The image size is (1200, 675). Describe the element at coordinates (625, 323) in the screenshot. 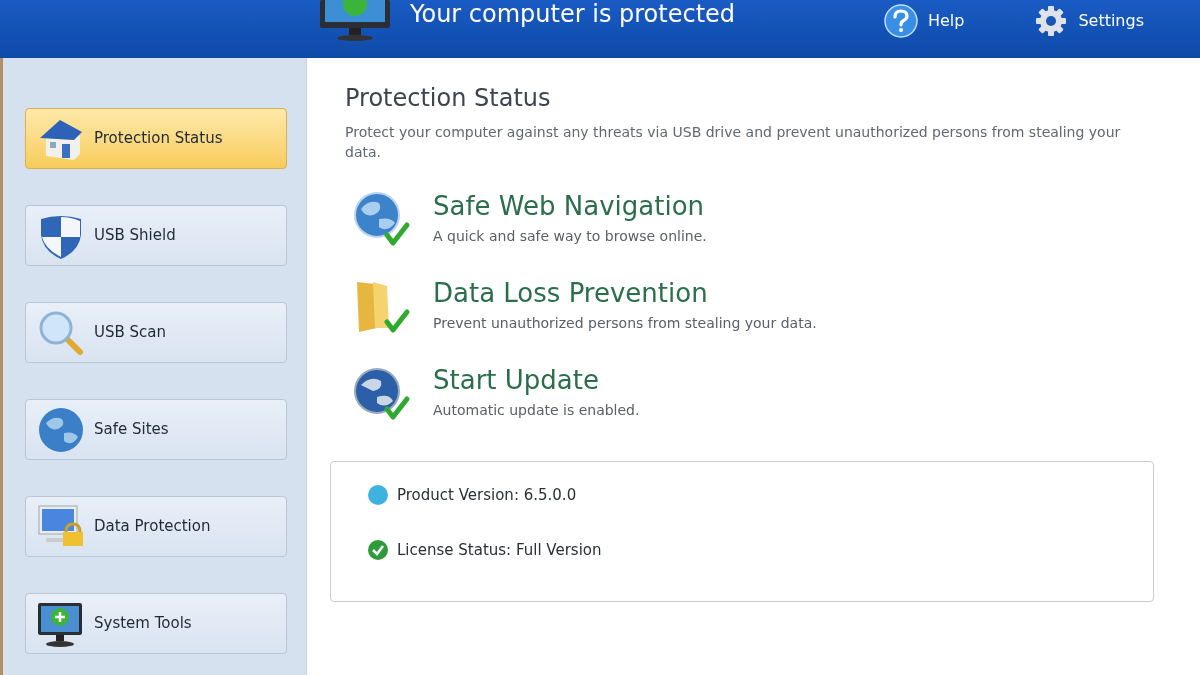

I see `feature-subtitle: Prevent unauthorized persons from stealing your data.` at that location.